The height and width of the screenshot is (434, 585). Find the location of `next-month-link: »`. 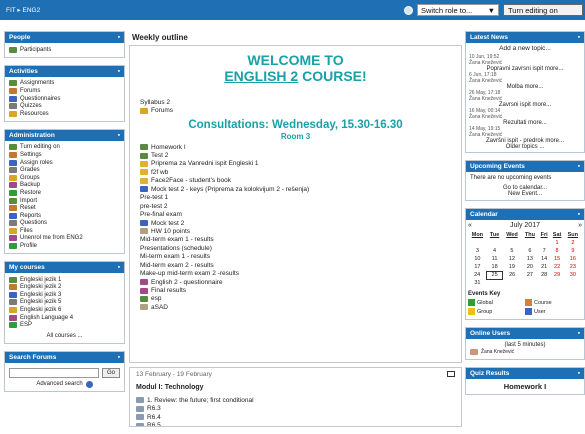

next-month-link: » is located at coordinates (580, 226).